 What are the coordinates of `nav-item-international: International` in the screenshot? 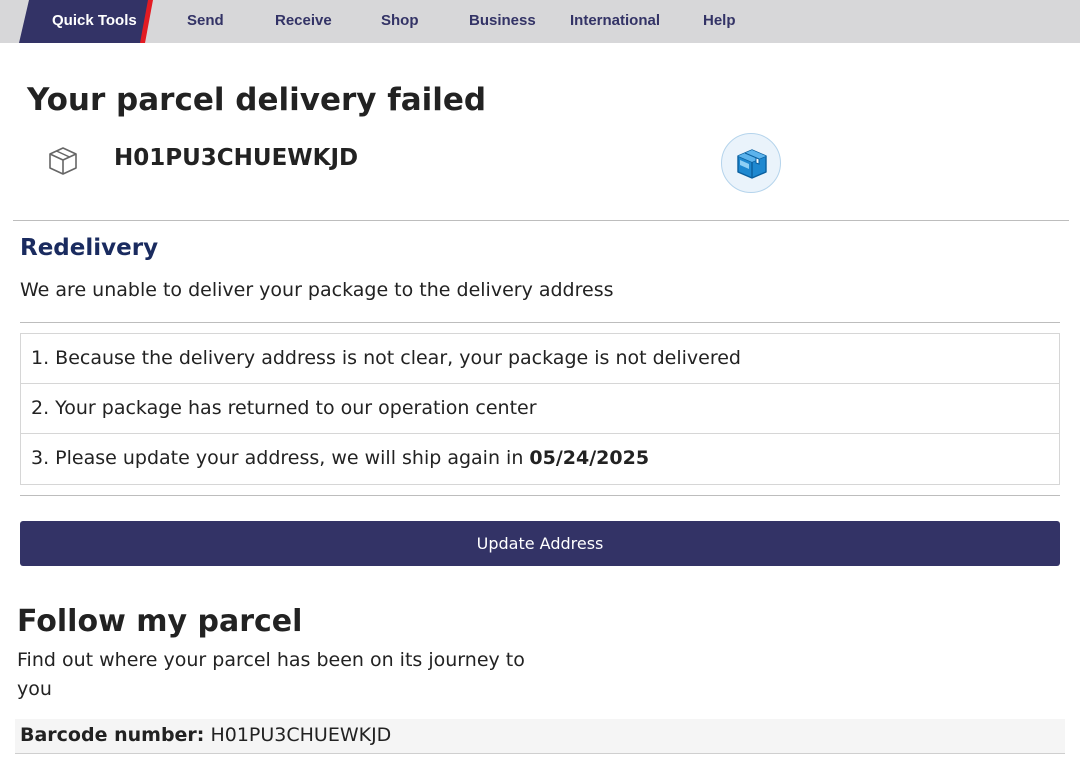 It's located at (615, 21).